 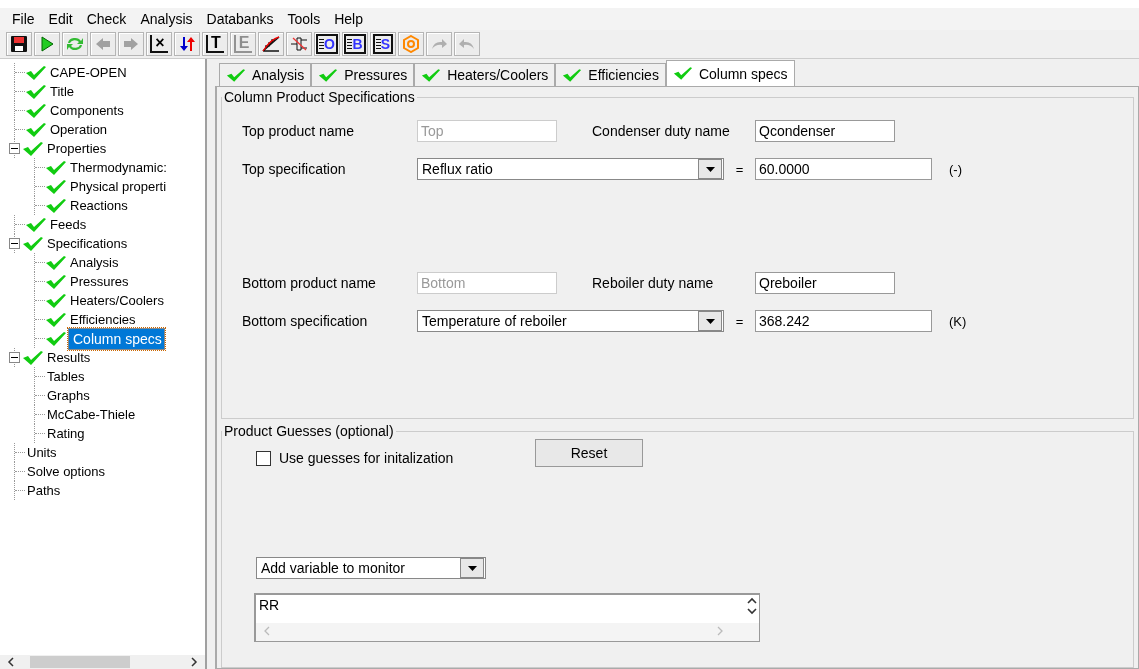 What do you see at coordinates (730, 73) in the screenshot?
I see `tab: Column specs` at bounding box center [730, 73].